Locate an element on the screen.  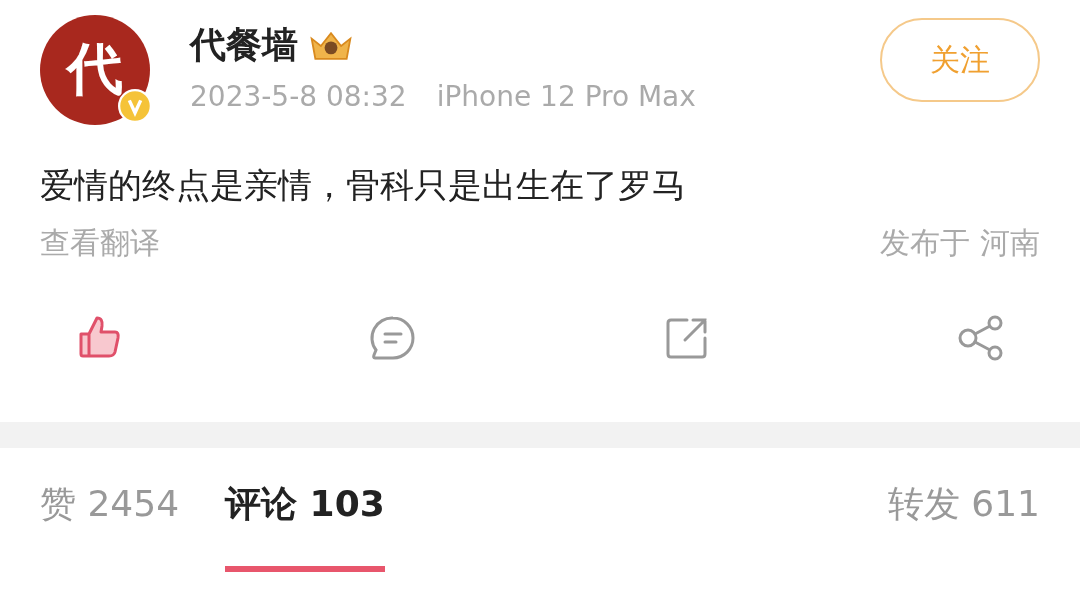
post-time: 2023-5-8 08:32 is located at coordinates (298, 96).